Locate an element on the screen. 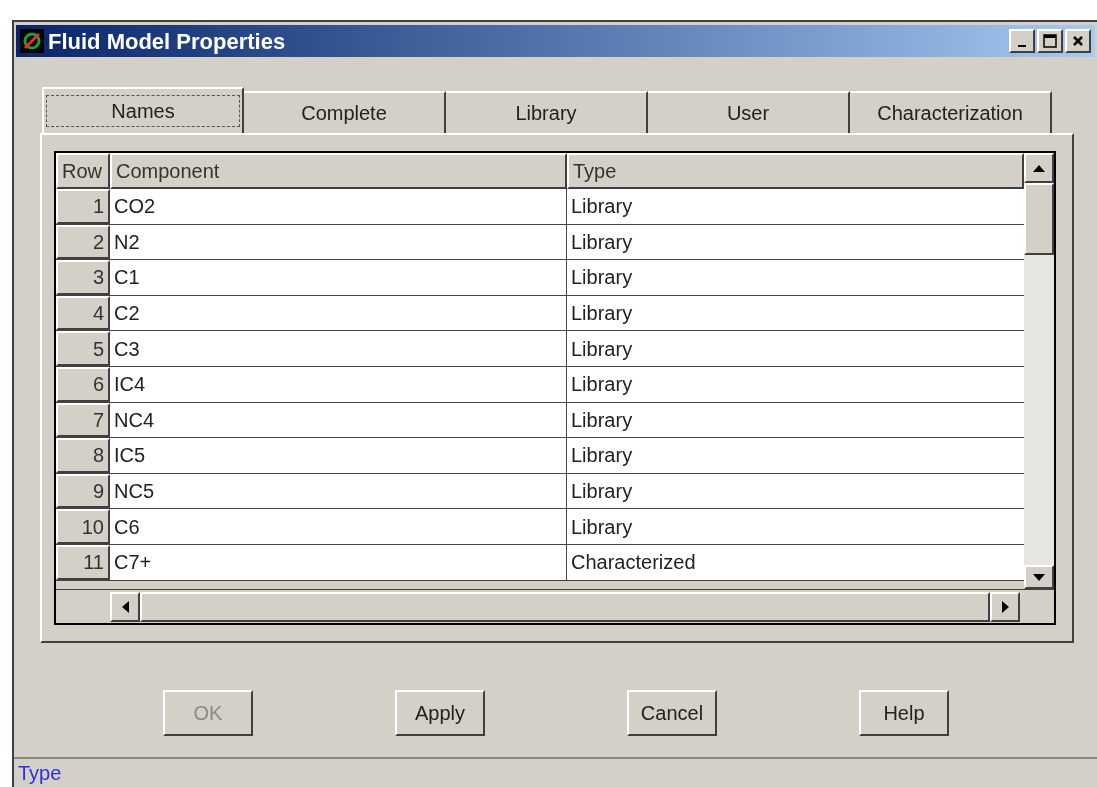  table-cell: CO2 is located at coordinates (338, 206).